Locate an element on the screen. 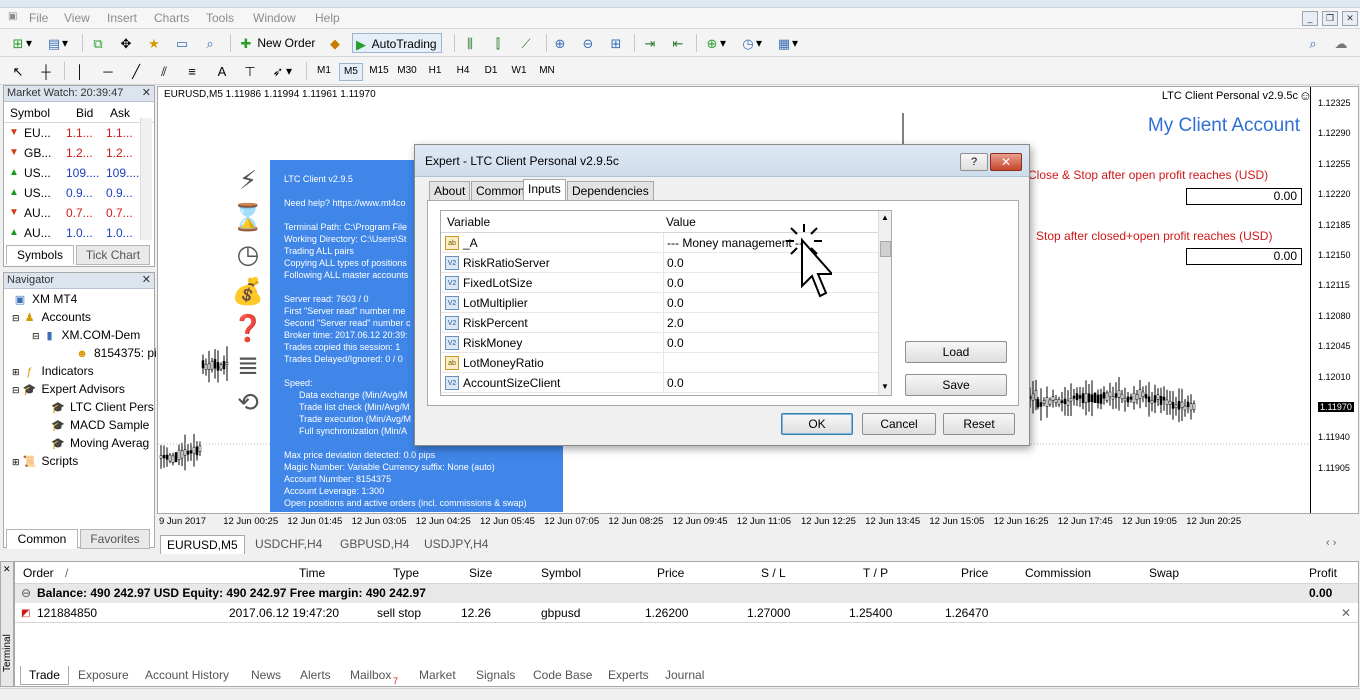 This screenshot has width=1360, height=700. tab-code-base: Code Base is located at coordinates (562, 675).